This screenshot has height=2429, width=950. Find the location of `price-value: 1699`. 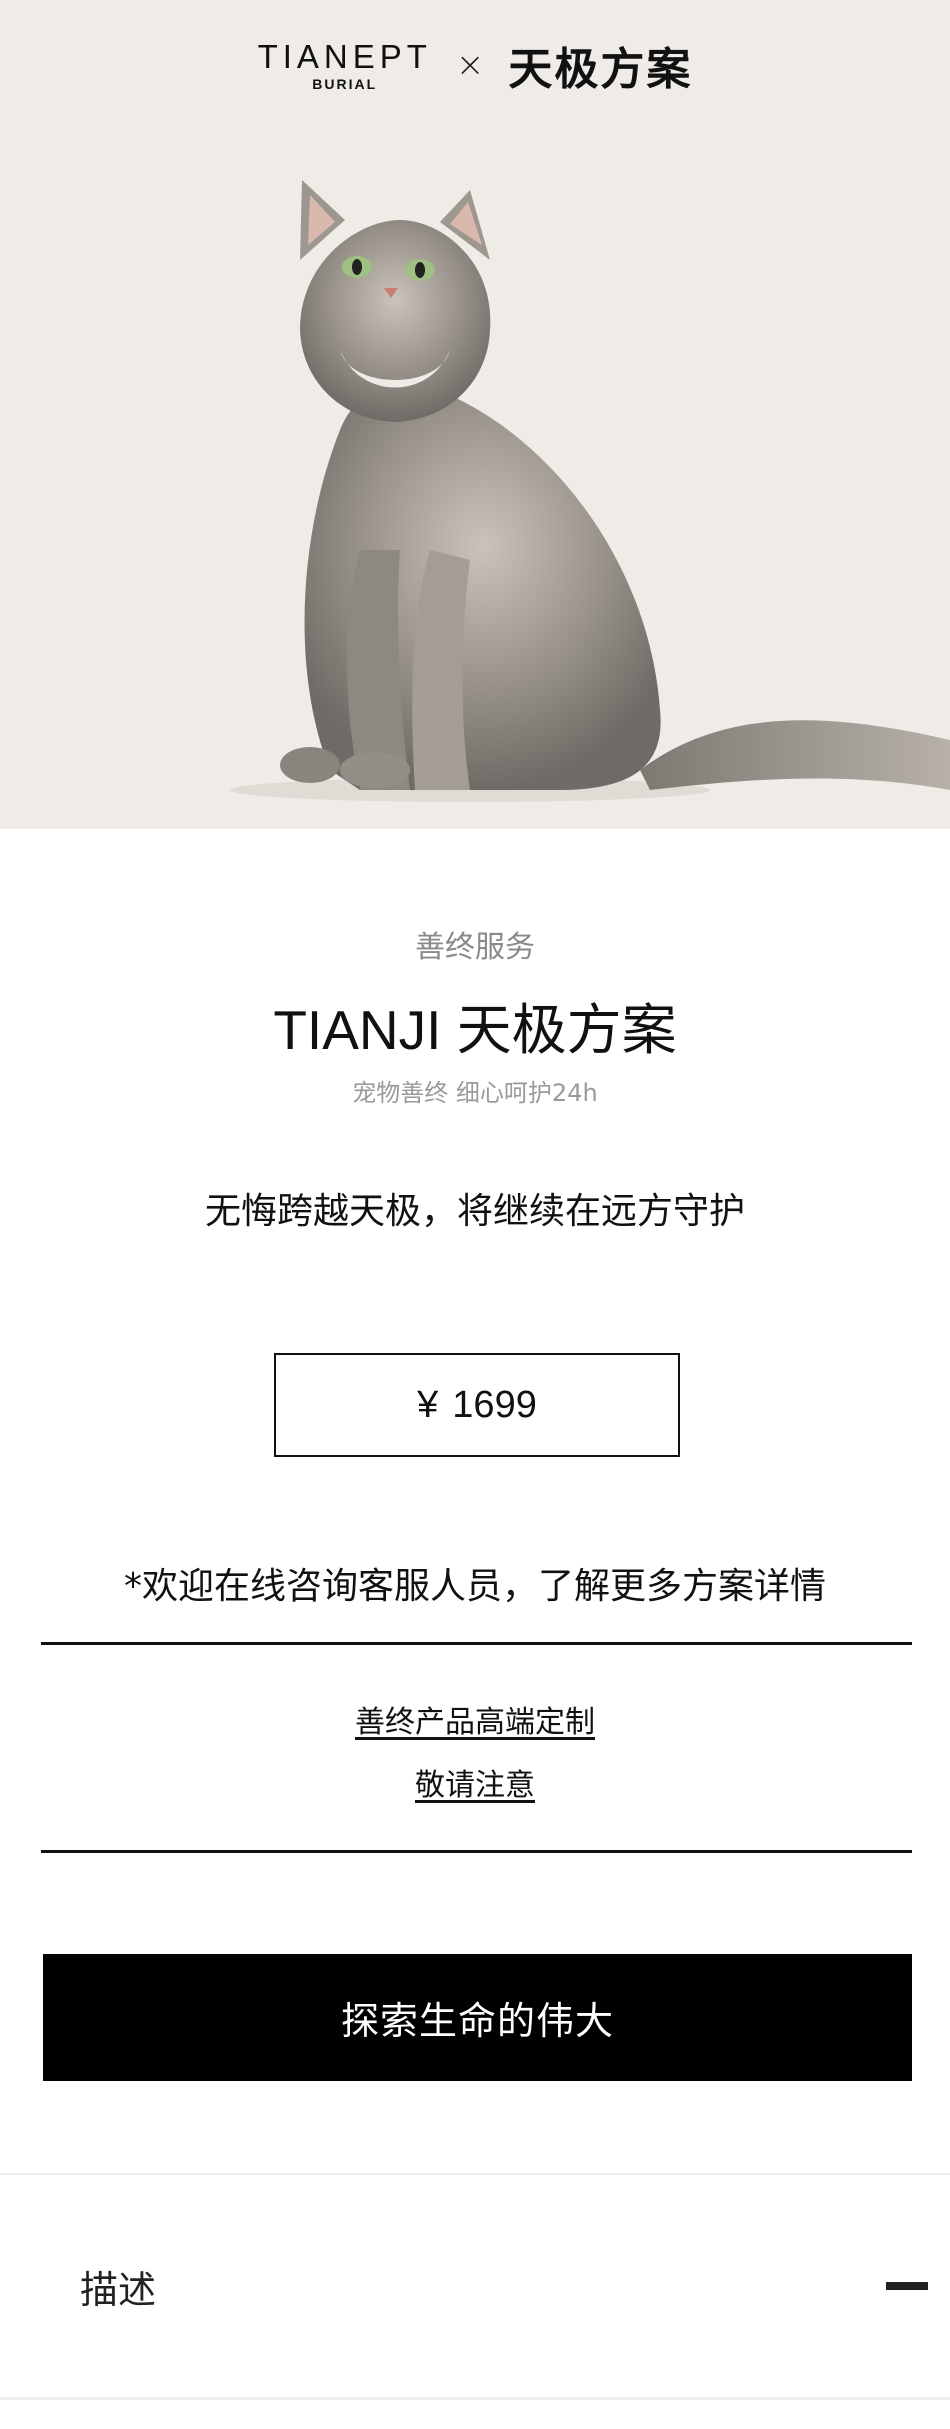

price-value: 1699 is located at coordinates (494, 1404).